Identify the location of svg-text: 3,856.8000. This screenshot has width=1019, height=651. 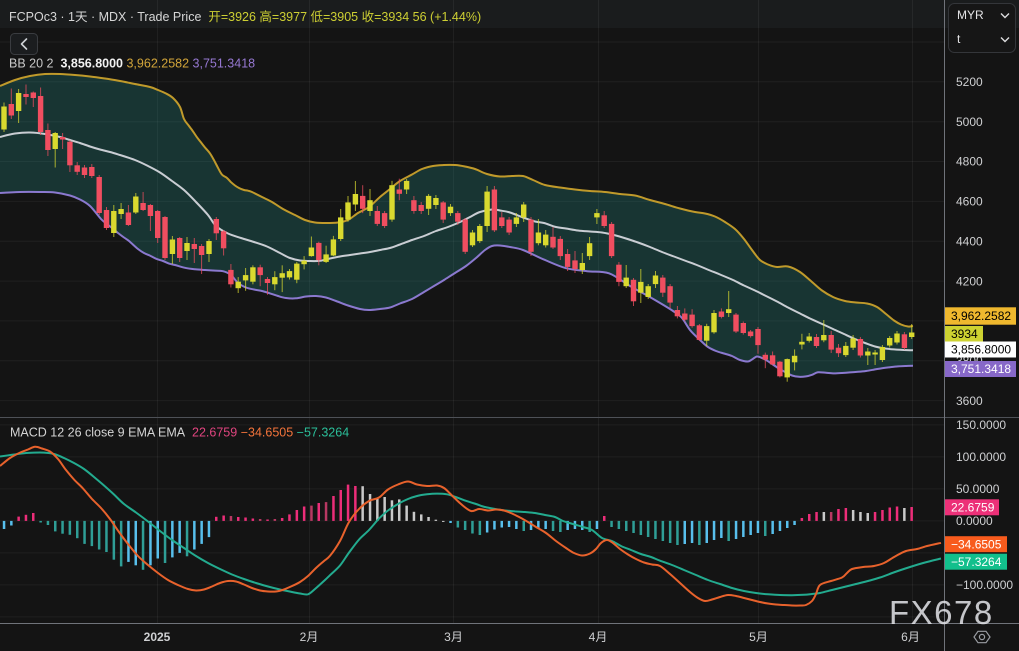
(981, 350).